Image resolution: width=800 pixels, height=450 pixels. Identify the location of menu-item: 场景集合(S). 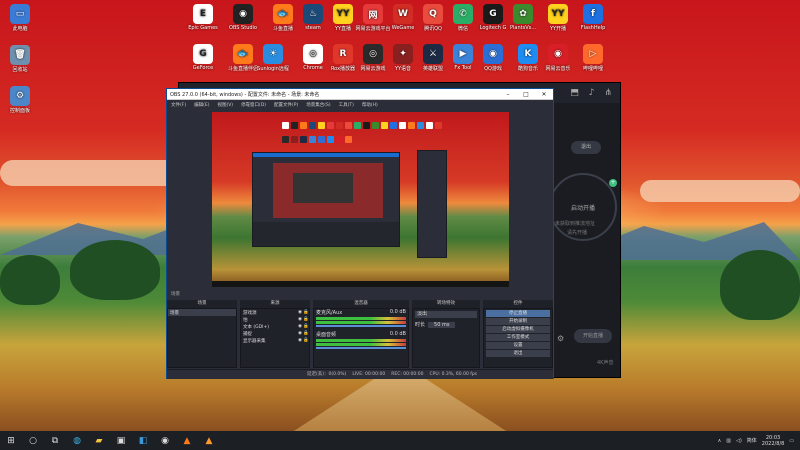
(318, 105).